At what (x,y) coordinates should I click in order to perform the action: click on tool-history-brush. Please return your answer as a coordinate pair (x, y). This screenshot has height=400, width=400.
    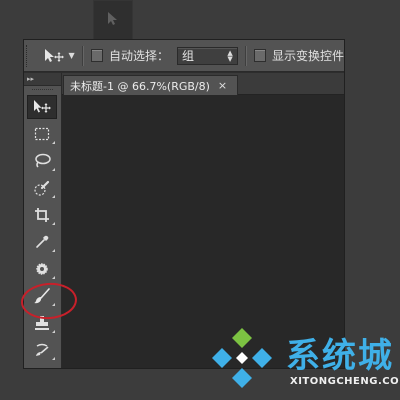
    Looking at the image, I should click on (42, 350).